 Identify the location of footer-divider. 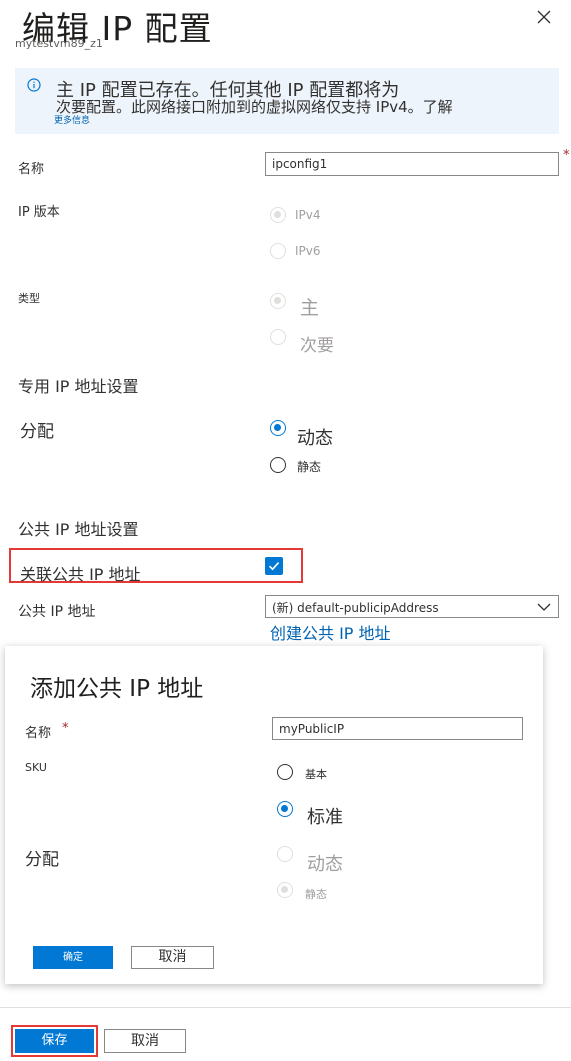
(285, 1007).